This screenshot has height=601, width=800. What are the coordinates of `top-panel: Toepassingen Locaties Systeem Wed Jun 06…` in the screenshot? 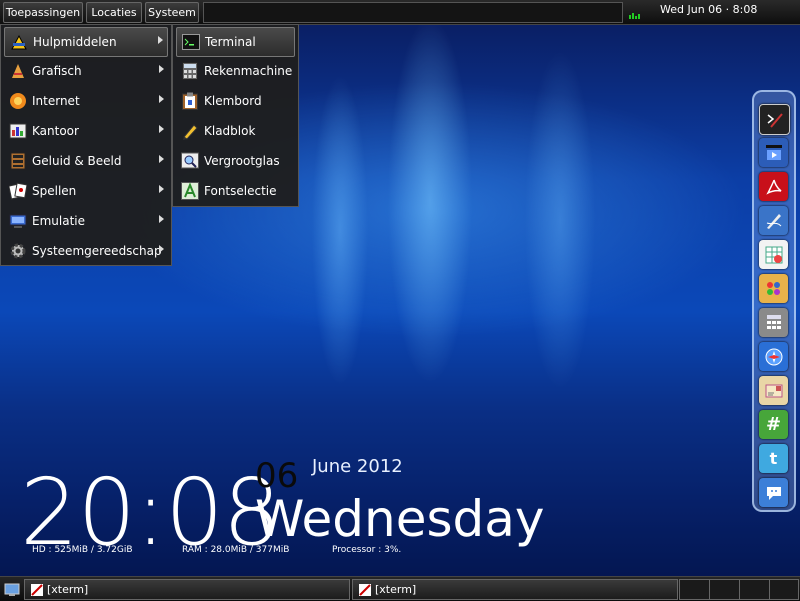 It's located at (400, 12).